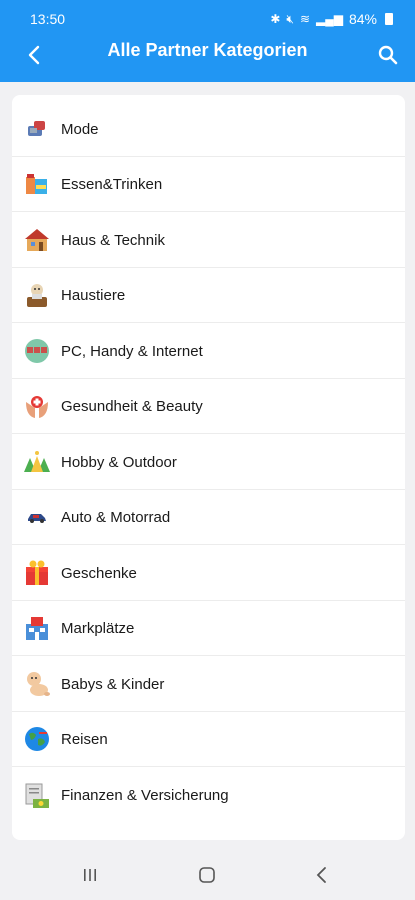  Describe the element at coordinates (208, 129) in the screenshot. I see `category-item-mode: Mode` at that location.